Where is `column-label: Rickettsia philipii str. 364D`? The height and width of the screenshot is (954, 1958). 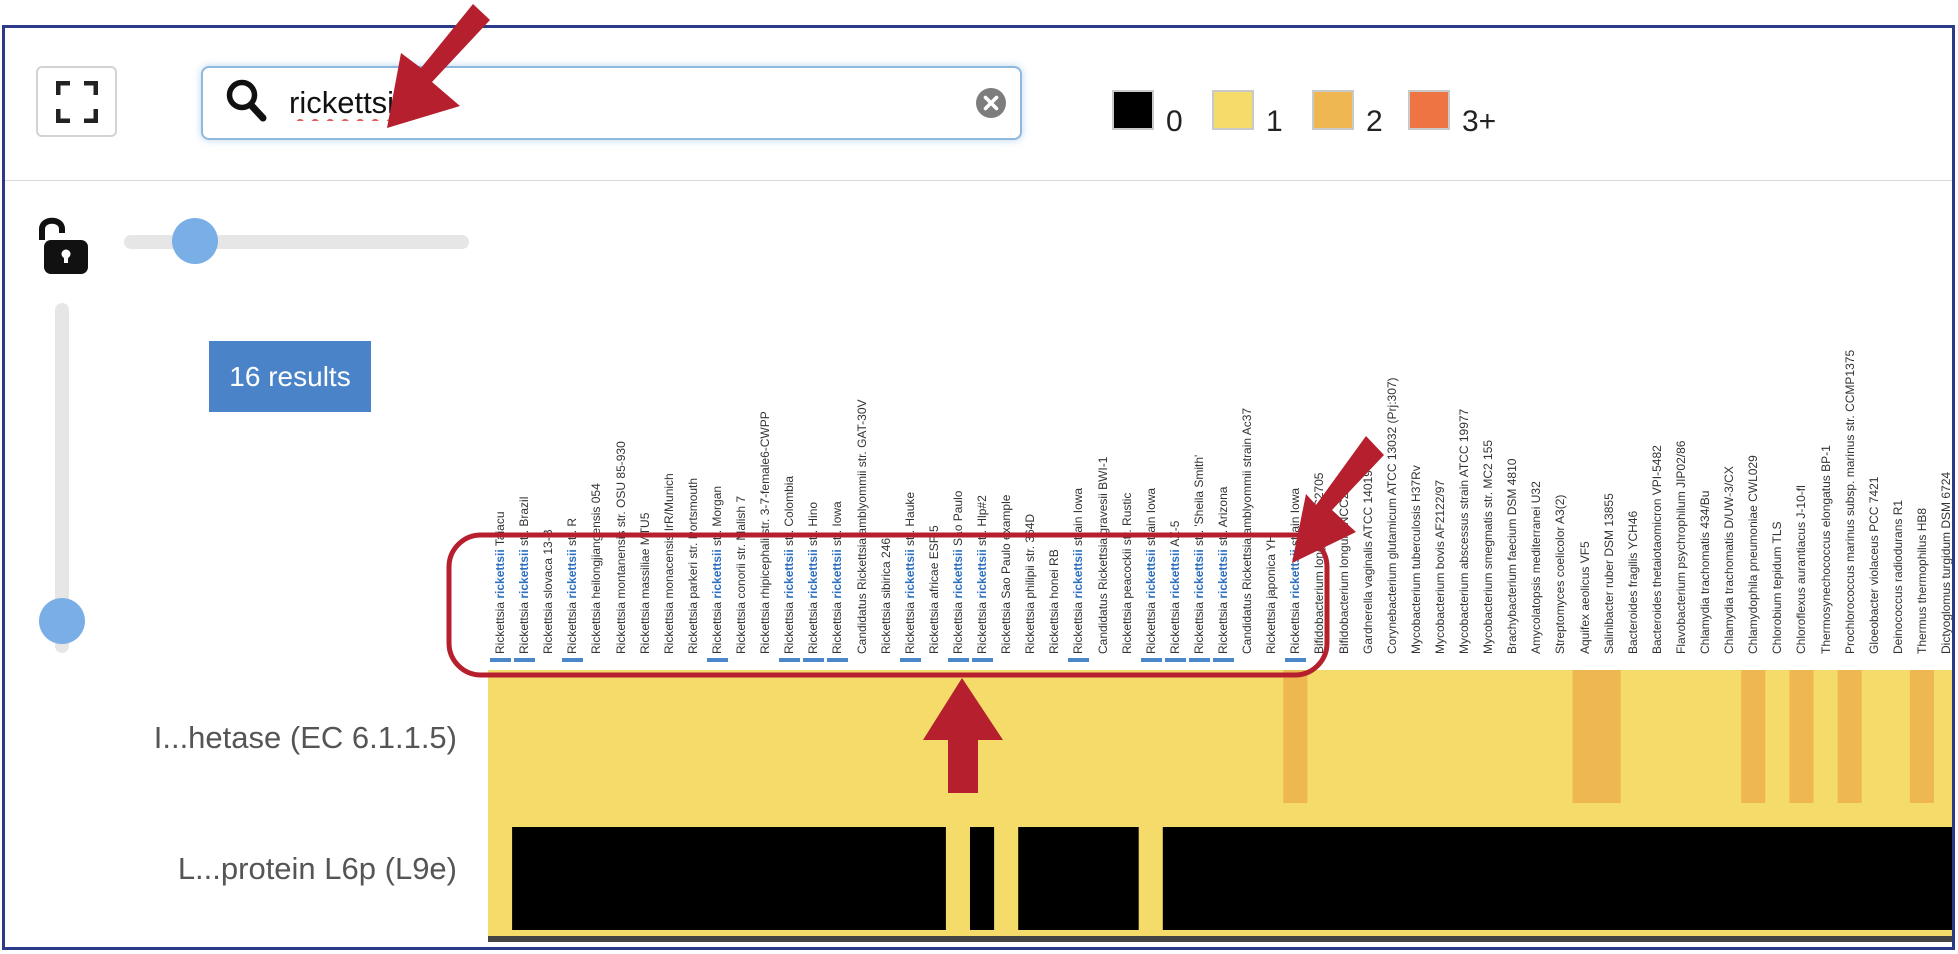
column-label: Rickettsia philipii str. 364D is located at coordinates (1030, 524).